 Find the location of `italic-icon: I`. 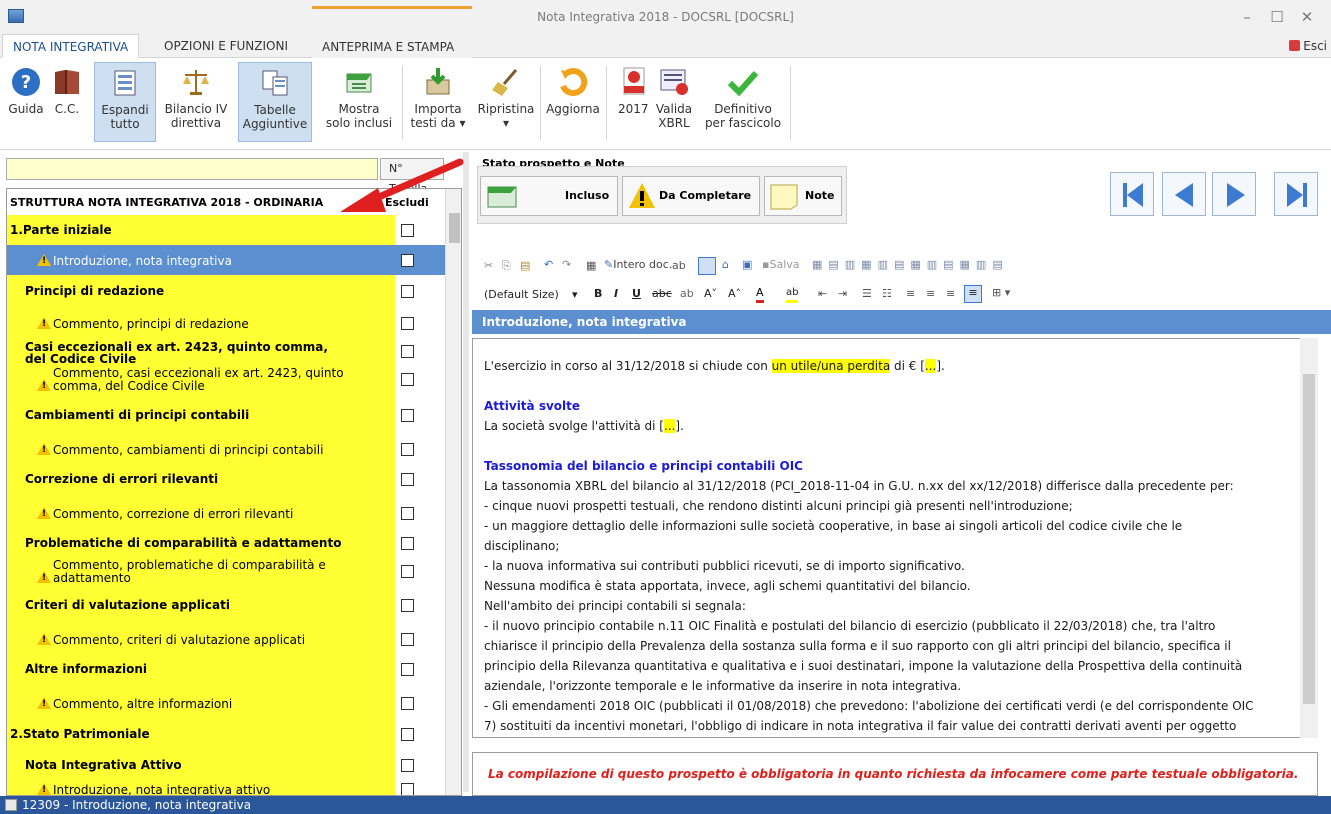

italic-icon: I is located at coordinates (616, 293).